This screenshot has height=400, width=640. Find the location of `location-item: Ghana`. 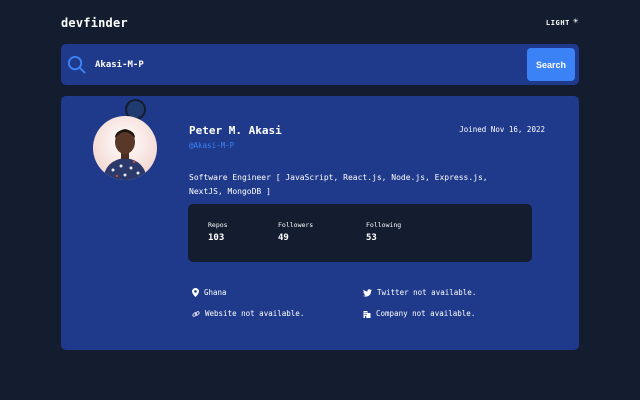

location-item: Ghana is located at coordinates (209, 292).